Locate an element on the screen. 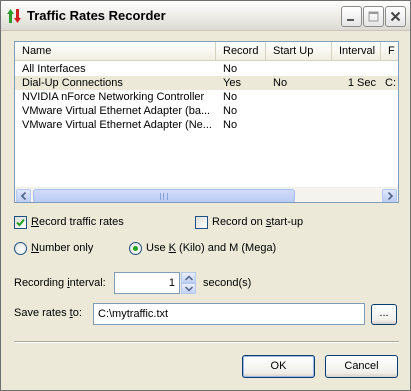 This screenshot has width=411, height=391. cancel-button: Cancel is located at coordinates (361, 366).